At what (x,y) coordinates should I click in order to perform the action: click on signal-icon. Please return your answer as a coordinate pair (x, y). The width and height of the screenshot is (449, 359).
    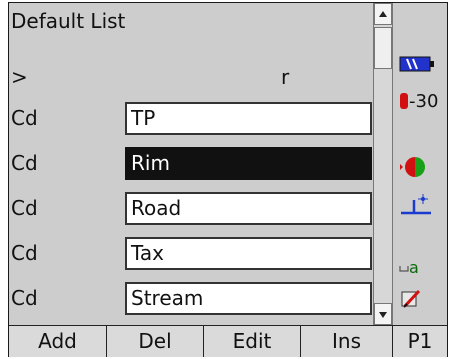
    Looking at the image, I should click on (415, 169).